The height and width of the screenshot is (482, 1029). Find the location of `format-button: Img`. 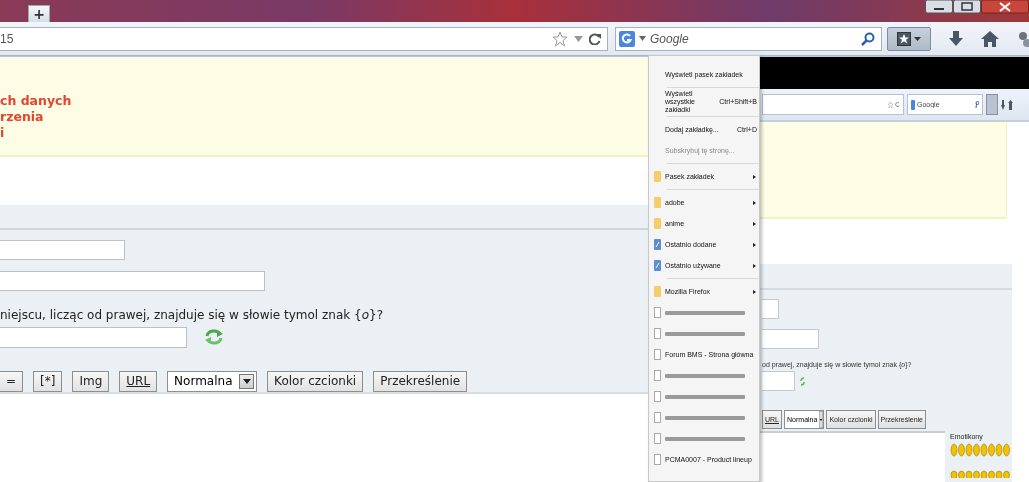

format-button: Img is located at coordinates (91, 381).